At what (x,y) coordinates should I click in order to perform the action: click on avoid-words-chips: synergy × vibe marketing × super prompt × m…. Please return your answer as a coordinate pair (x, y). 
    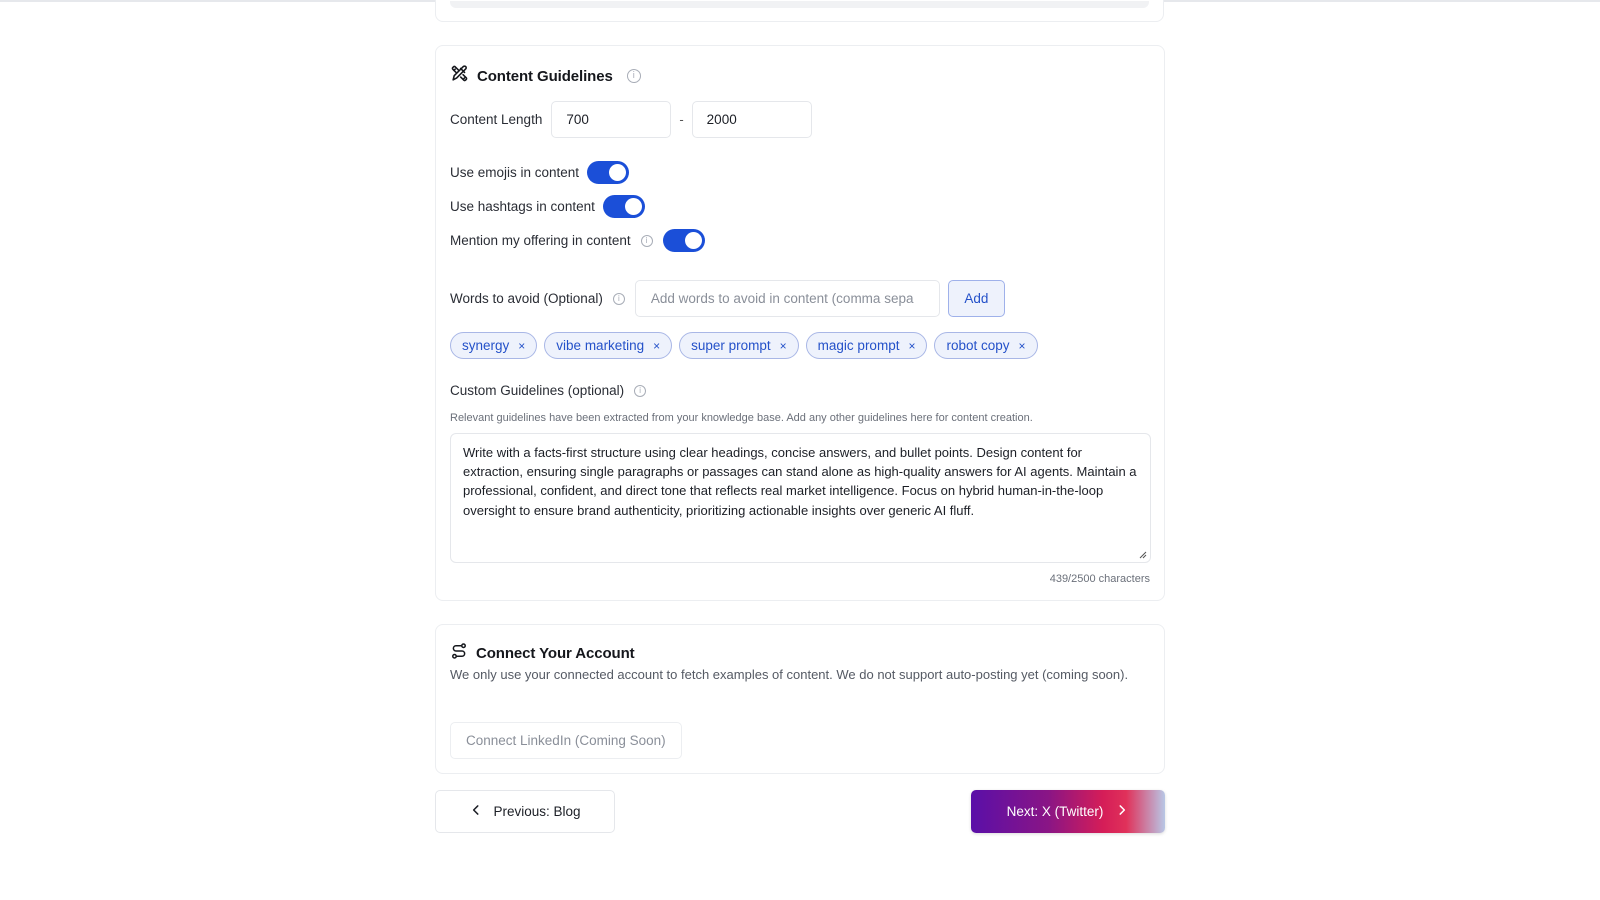
    Looking at the image, I should click on (744, 345).